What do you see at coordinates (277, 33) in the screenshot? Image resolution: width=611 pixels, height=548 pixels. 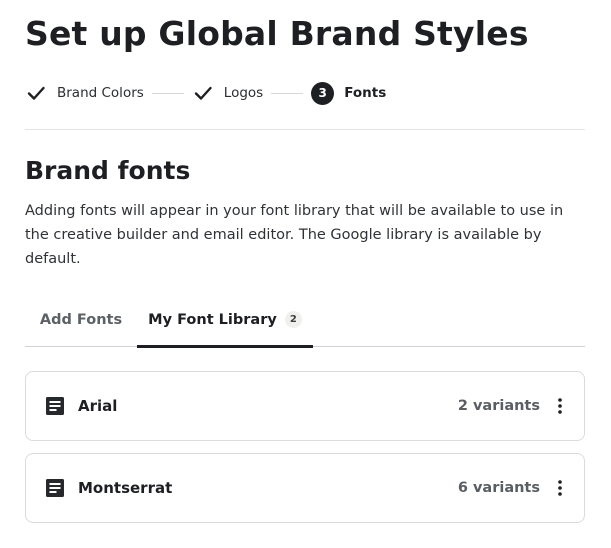 I see `page-title: Set up Global Brand Styles` at bounding box center [277, 33].